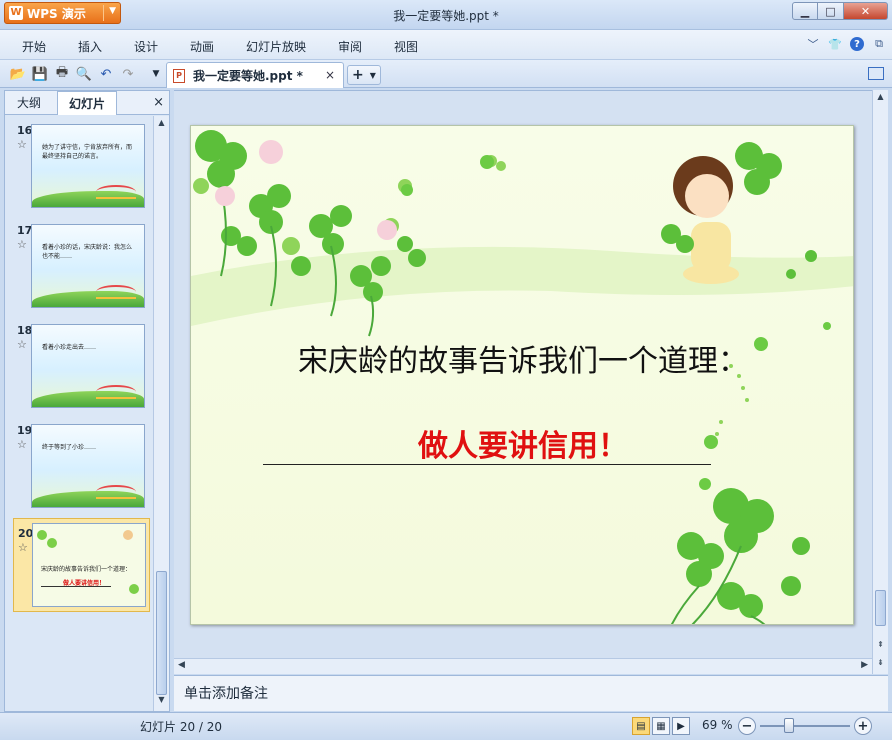 This screenshot has height=740, width=892. What do you see at coordinates (248, 76) in the screenshot?
I see `doc-tab-label: 我一定要等她.ppt *` at bounding box center [248, 76].